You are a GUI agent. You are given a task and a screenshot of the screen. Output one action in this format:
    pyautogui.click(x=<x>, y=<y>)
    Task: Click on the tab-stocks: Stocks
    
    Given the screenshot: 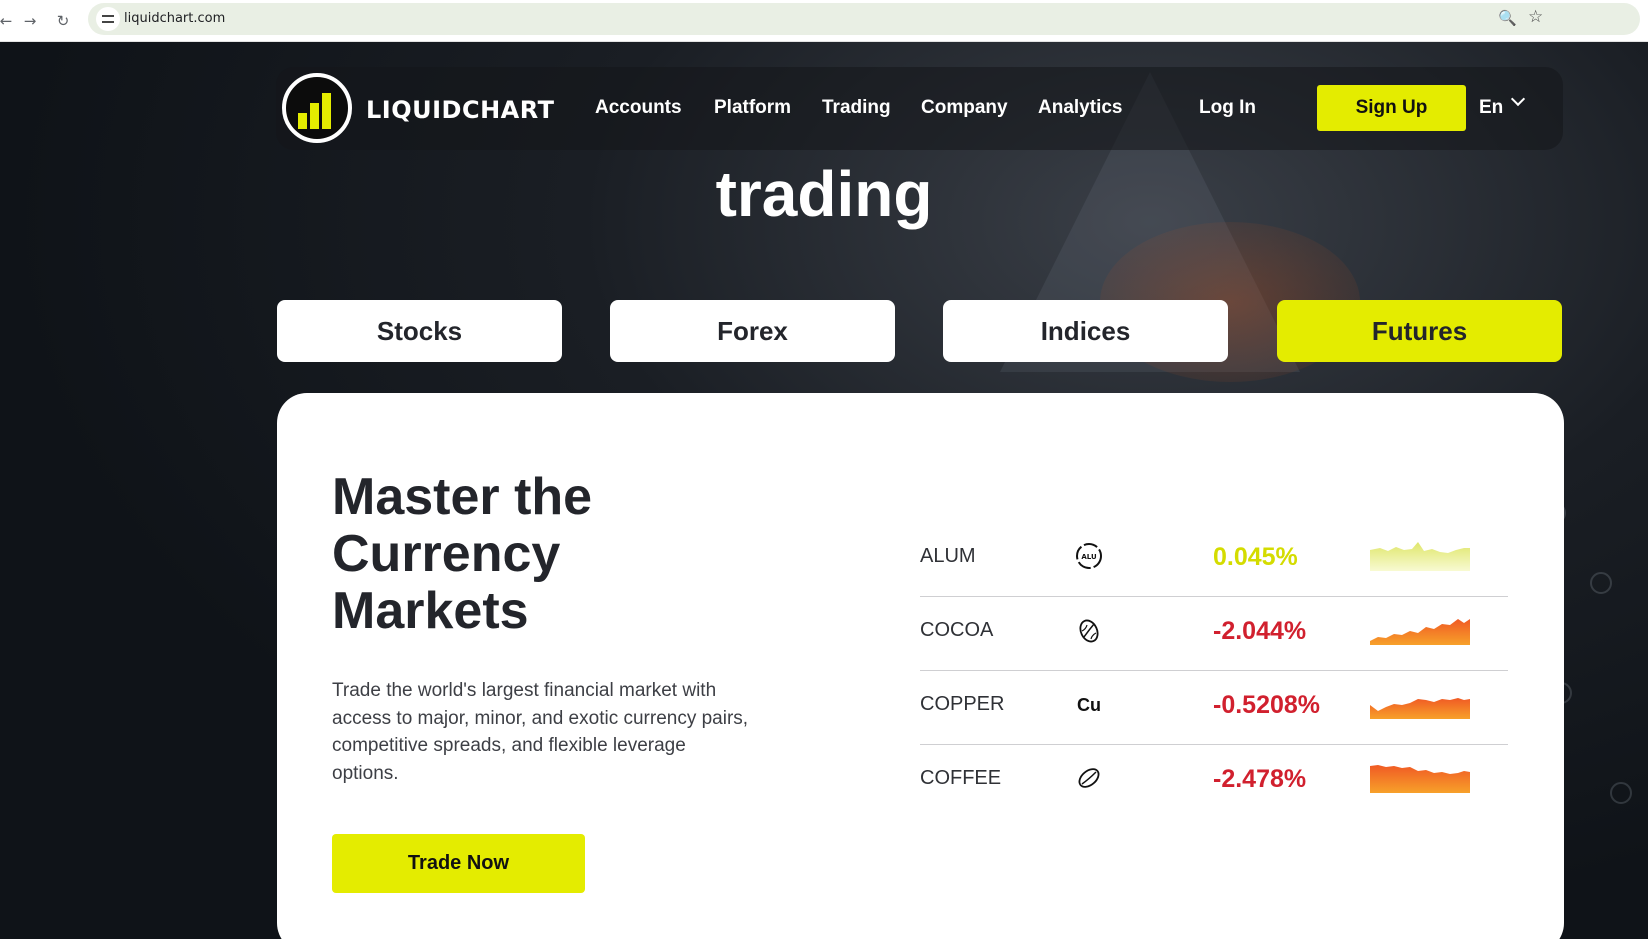 What is the action you would take?
    pyautogui.click(x=419, y=331)
    